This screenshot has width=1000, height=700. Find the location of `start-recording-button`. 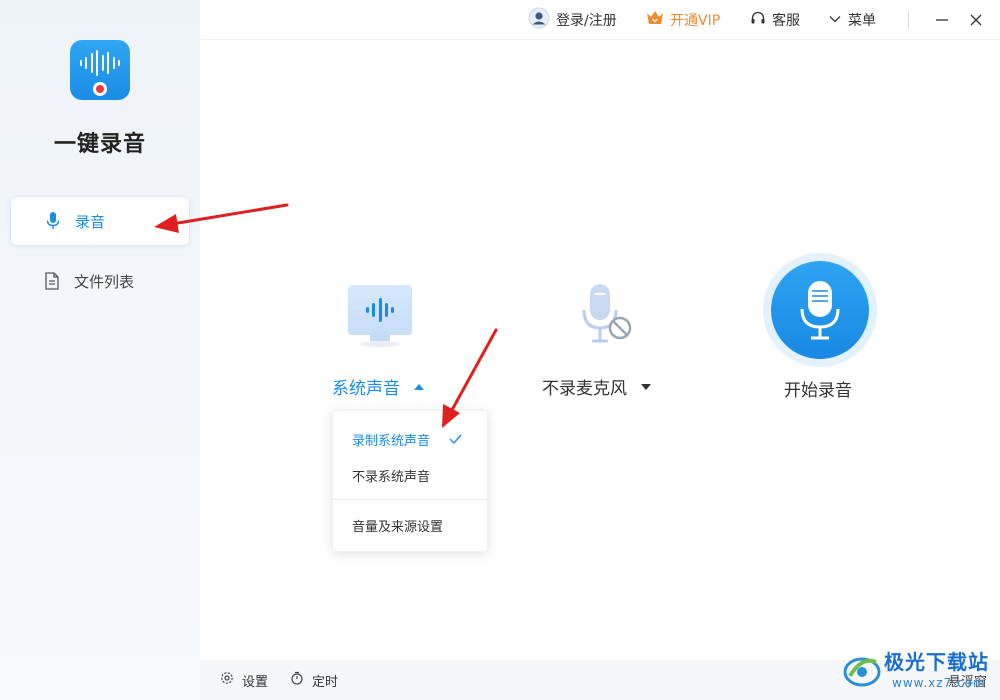

start-recording-button is located at coordinates (820, 310).